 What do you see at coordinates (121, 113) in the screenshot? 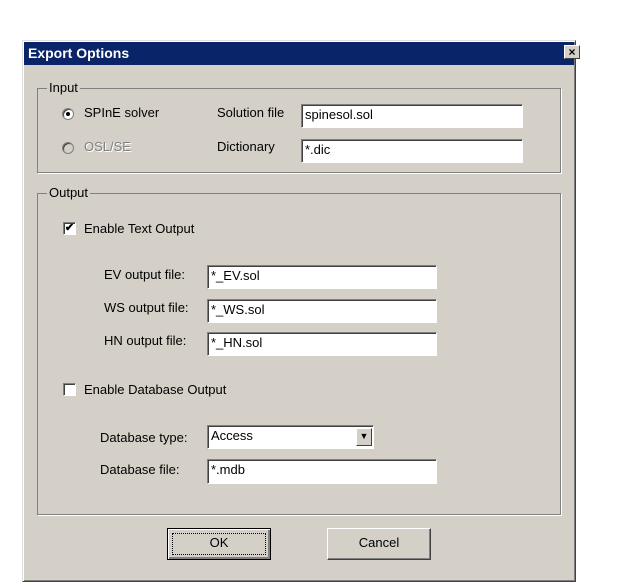
I see `spine-solver-label: SPInE solver` at bounding box center [121, 113].